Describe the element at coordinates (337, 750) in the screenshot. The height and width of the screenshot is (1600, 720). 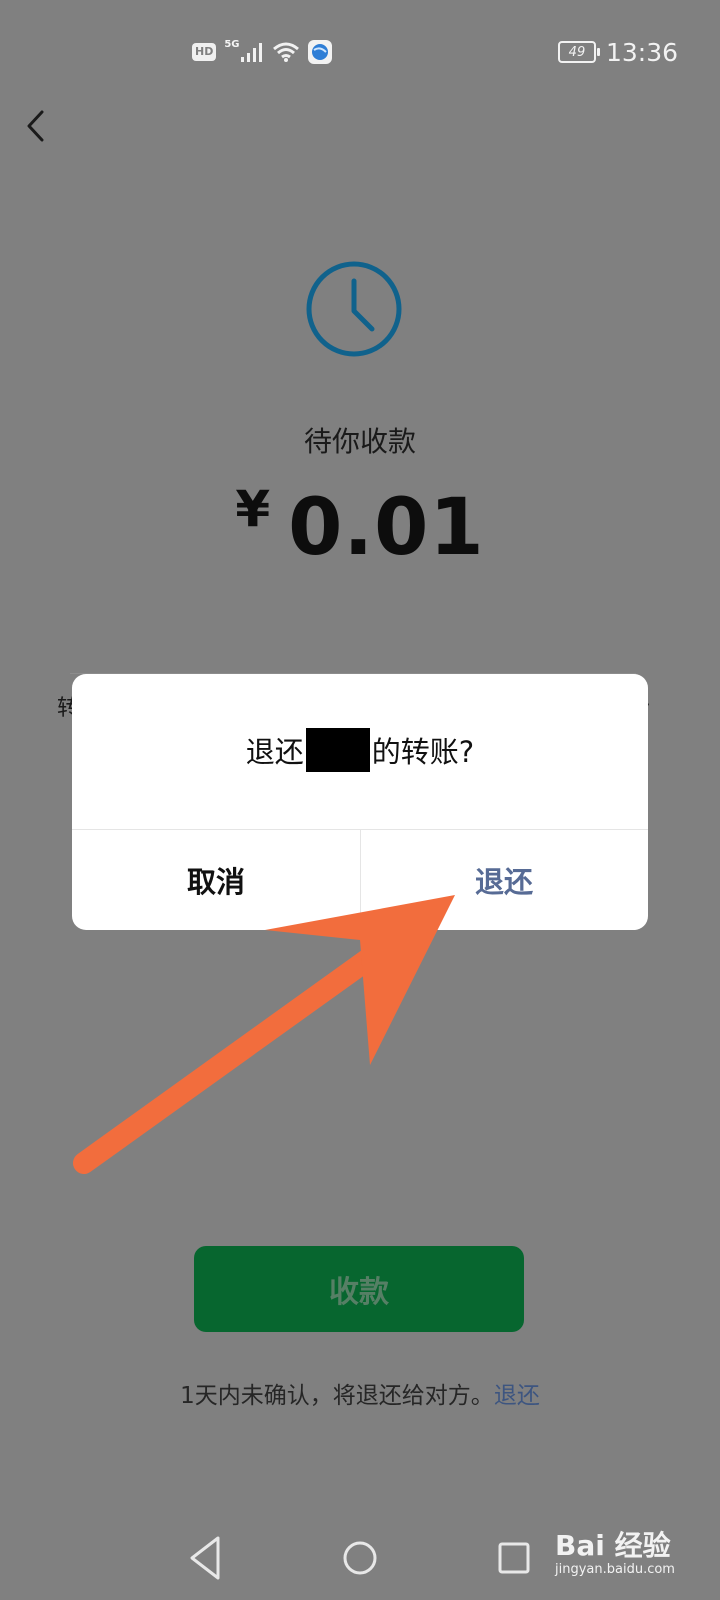
I see `redacted-name` at that location.